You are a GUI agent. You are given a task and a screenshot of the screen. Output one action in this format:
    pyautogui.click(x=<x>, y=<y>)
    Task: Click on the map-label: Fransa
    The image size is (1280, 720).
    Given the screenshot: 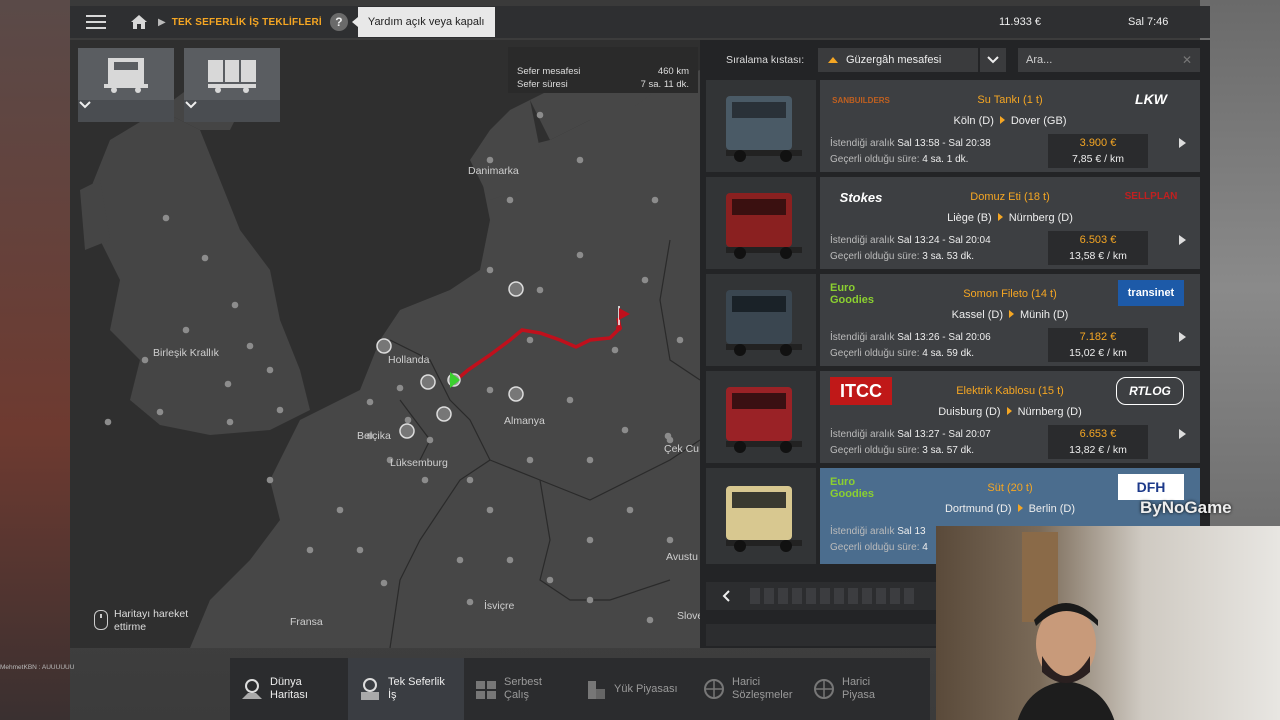 What is the action you would take?
    pyautogui.click(x=306, y=622)
    